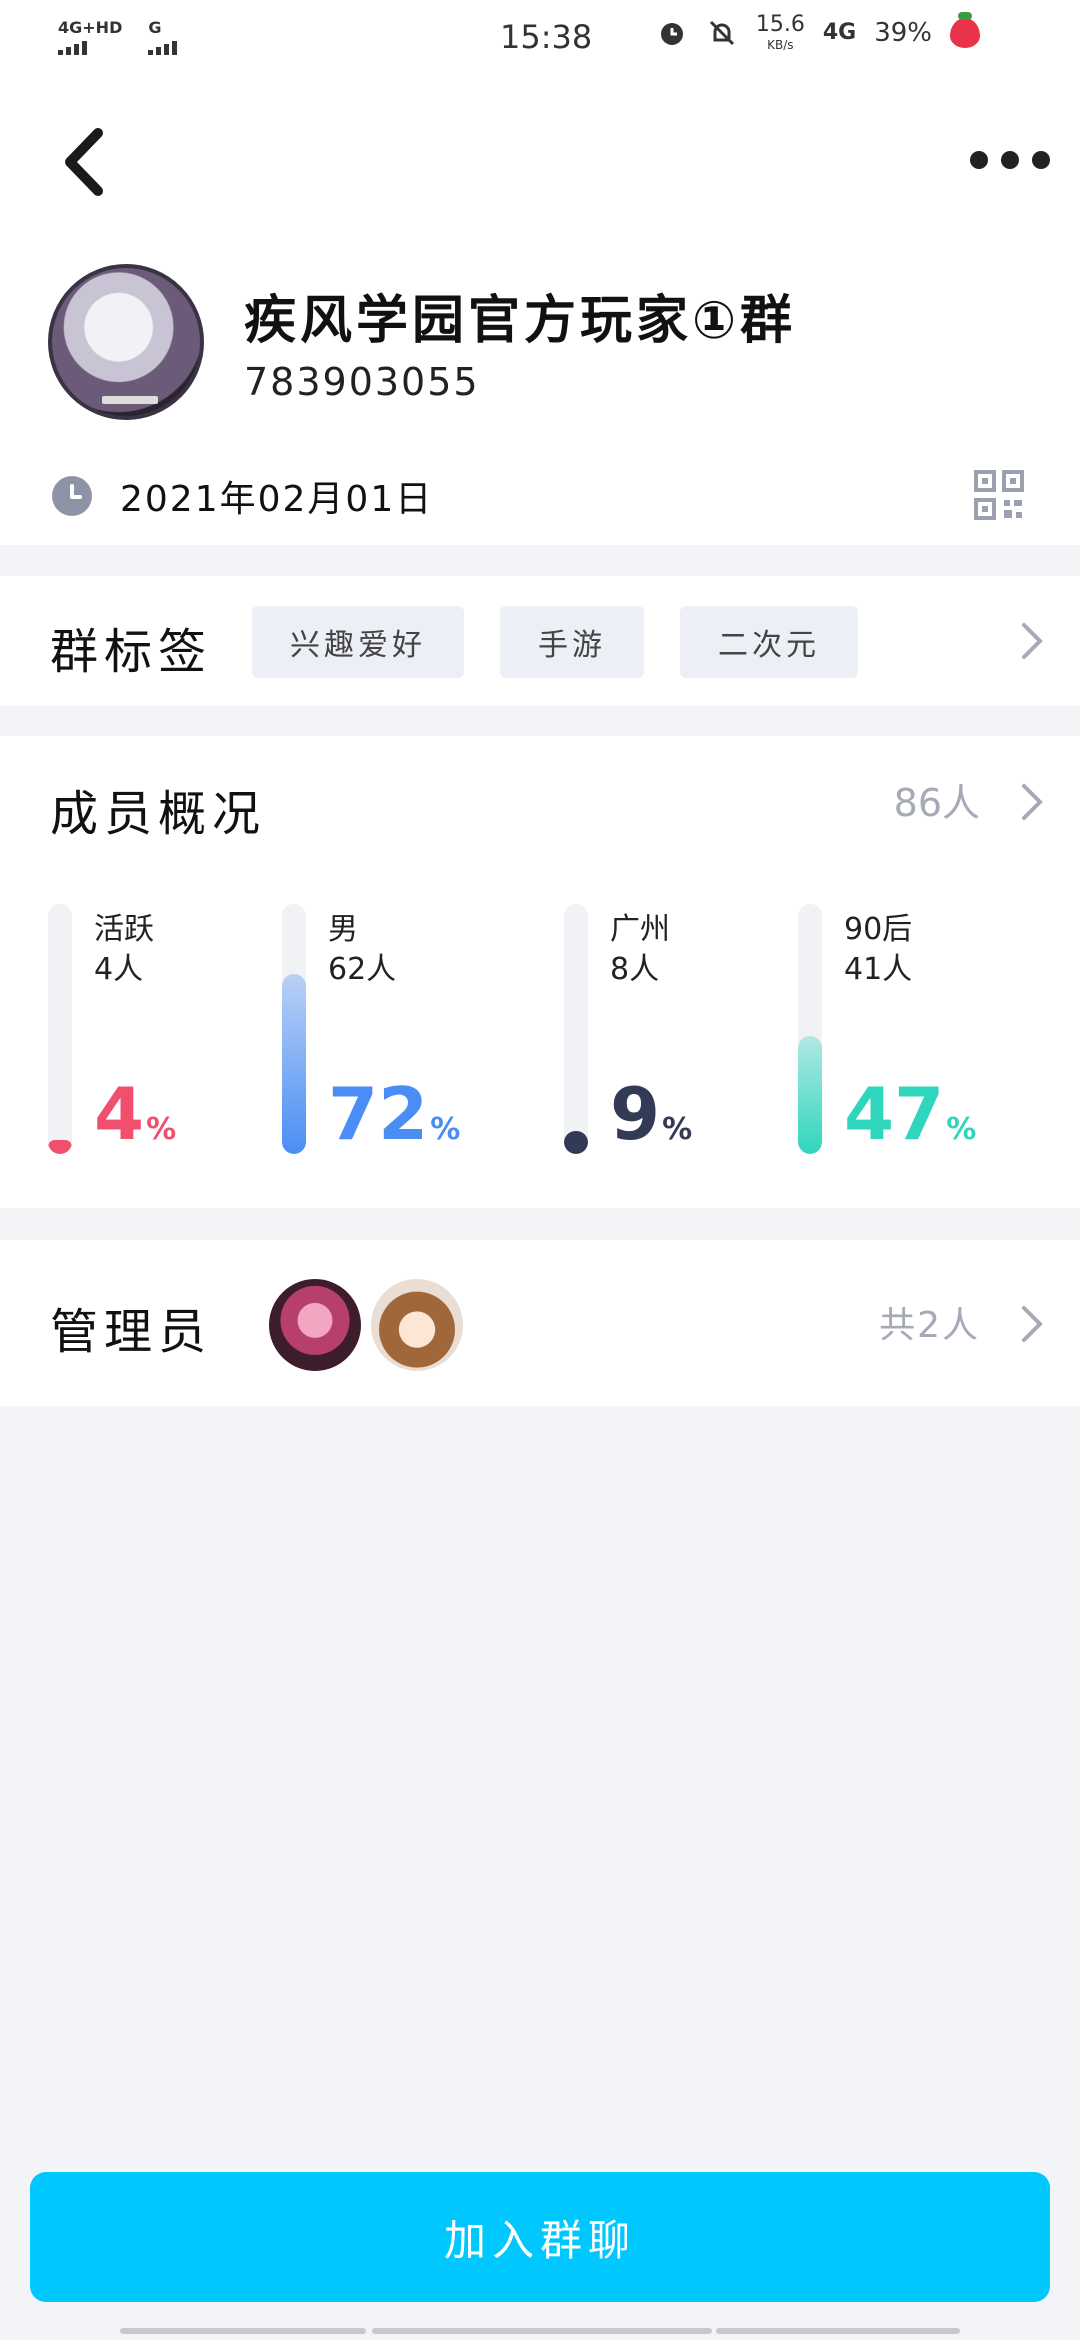 The height and width of the screenshot is (2340, 1080). Describe the element at coordinates (343, 929) in the screenshot. I see `stat-label: 男` at that location.